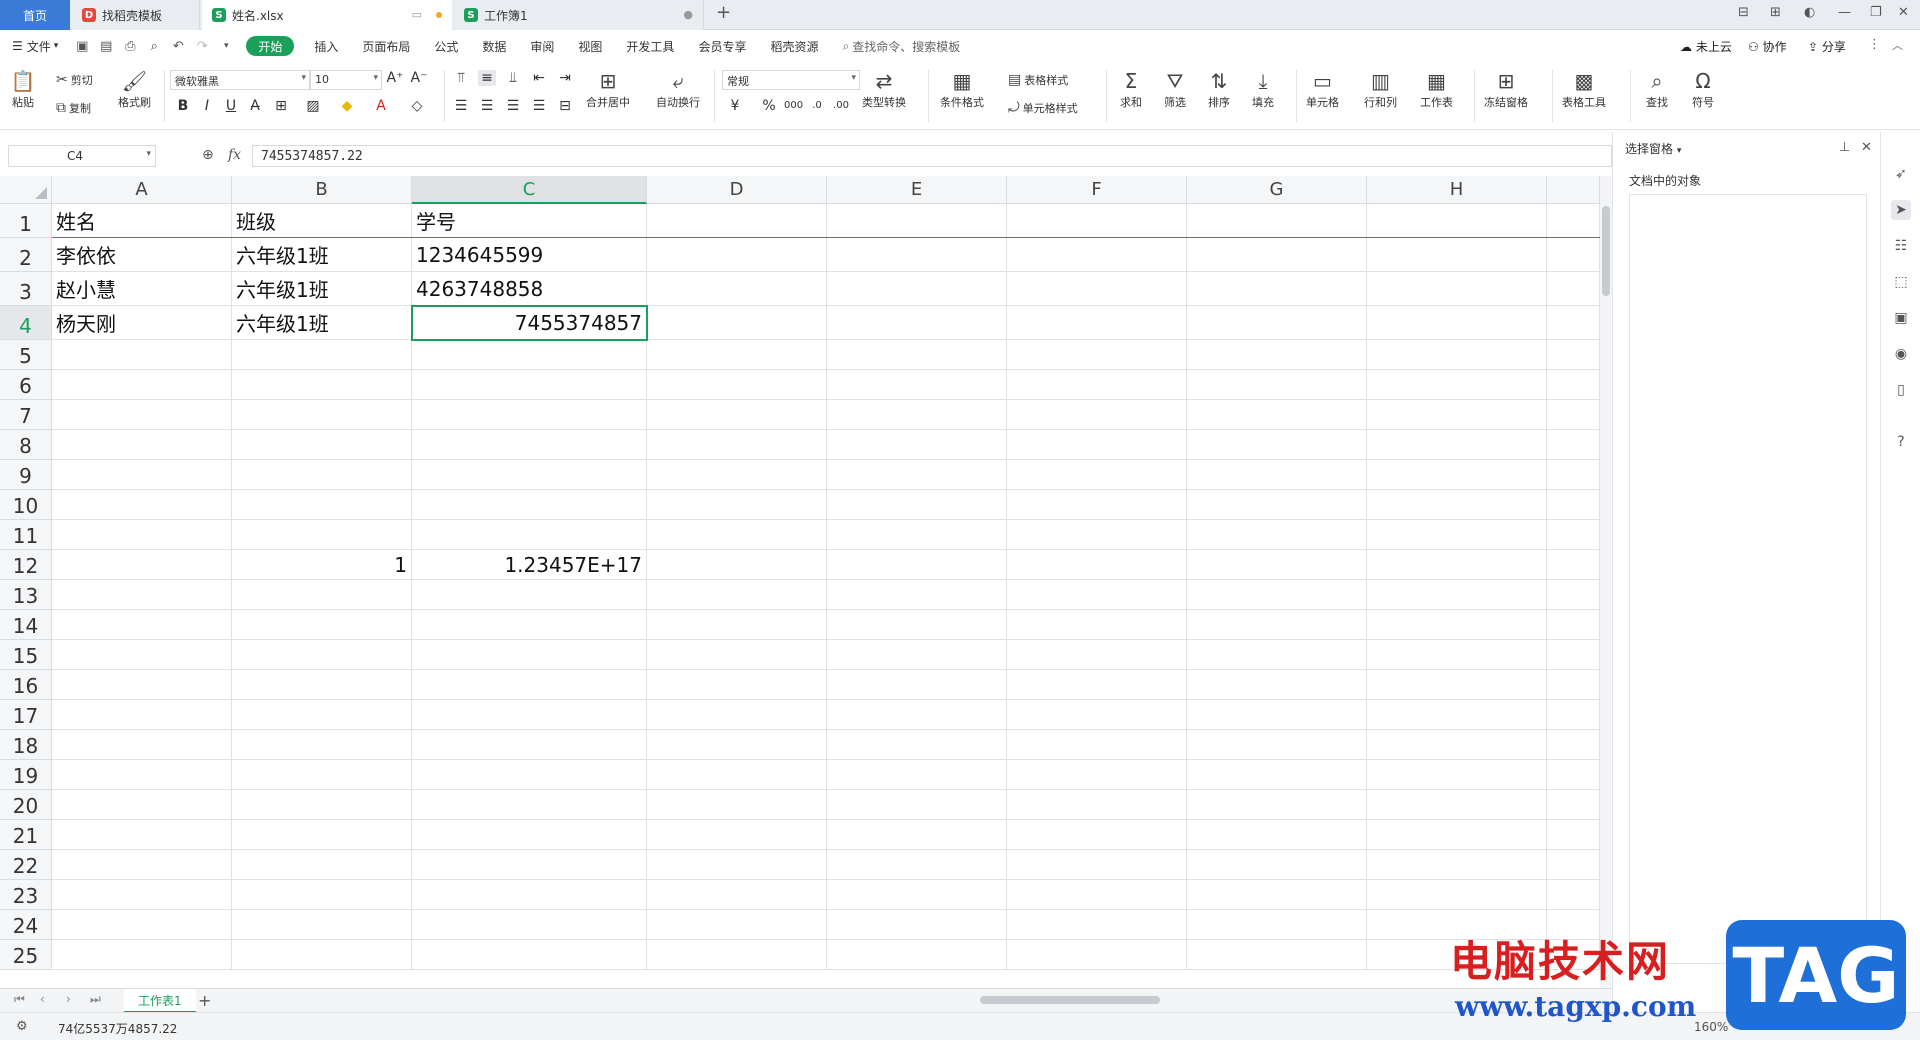 The width and height of the screenshot is (1920, 1040). I want to click on cell-a10, so click(142, 505).